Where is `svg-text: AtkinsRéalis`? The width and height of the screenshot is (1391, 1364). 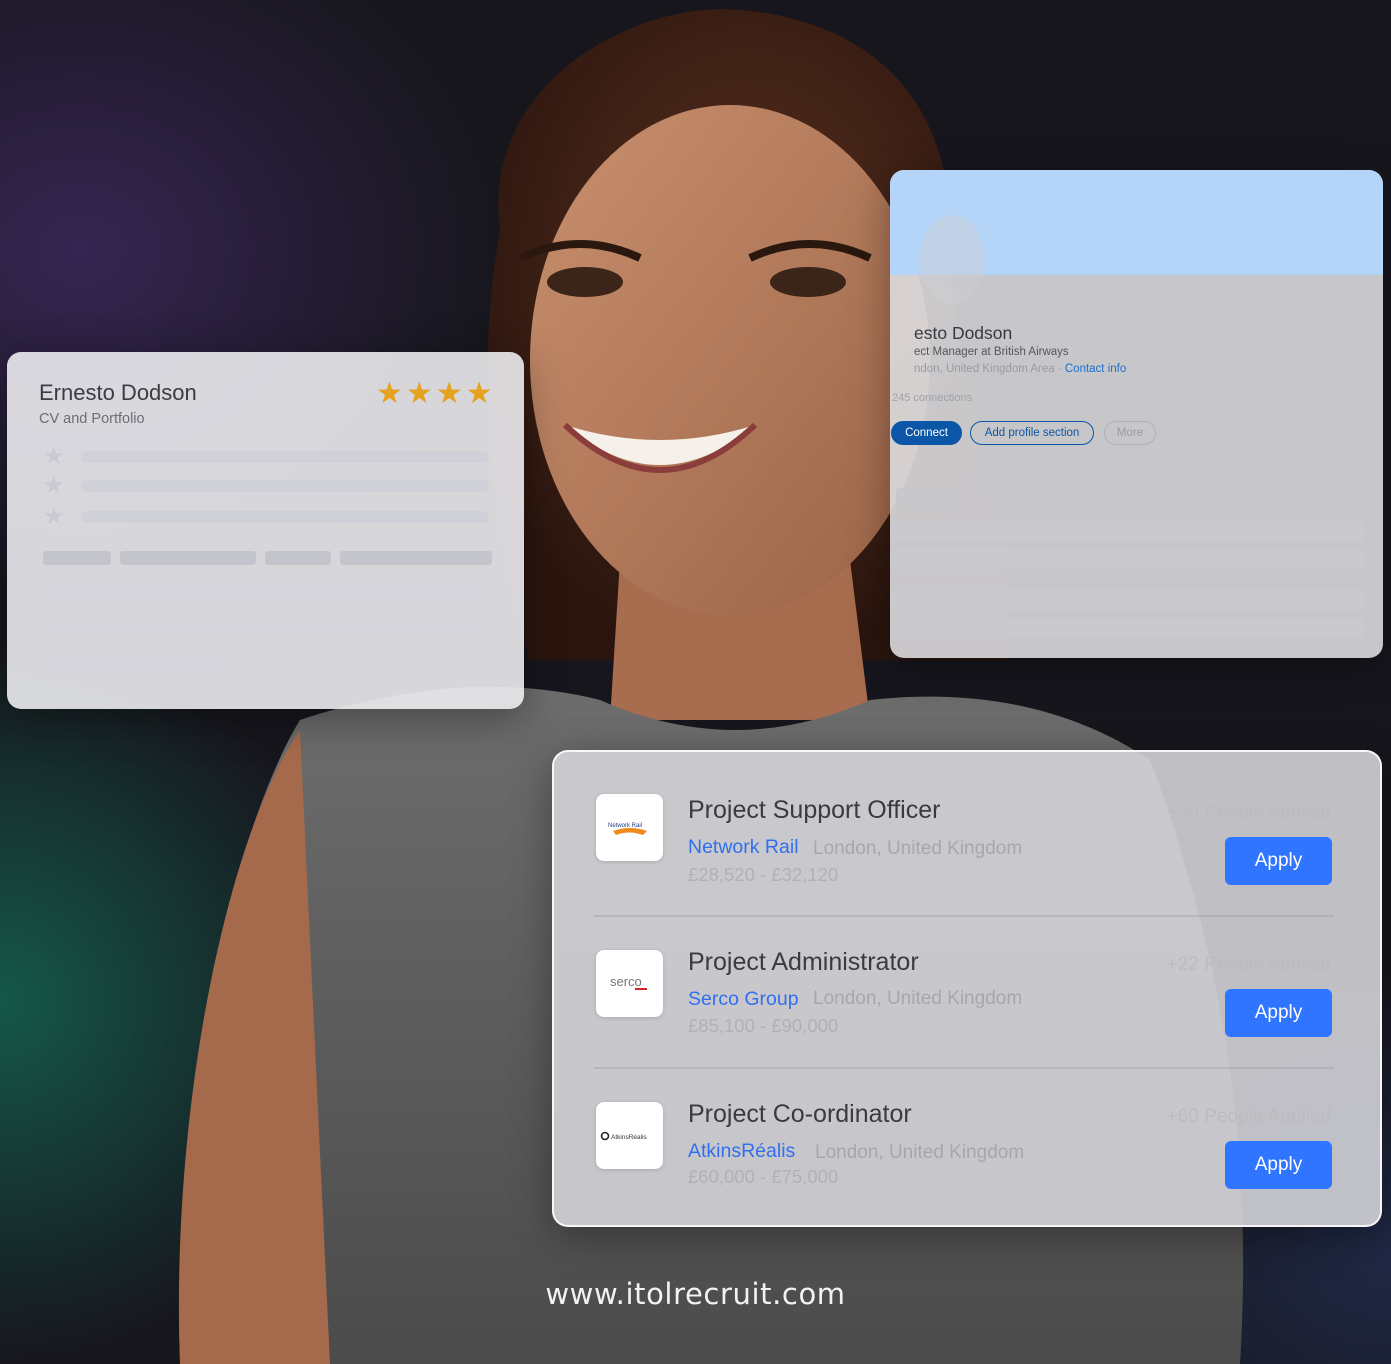
svg-text: AtkinsRéalis is located at coordinates (629, 1137).